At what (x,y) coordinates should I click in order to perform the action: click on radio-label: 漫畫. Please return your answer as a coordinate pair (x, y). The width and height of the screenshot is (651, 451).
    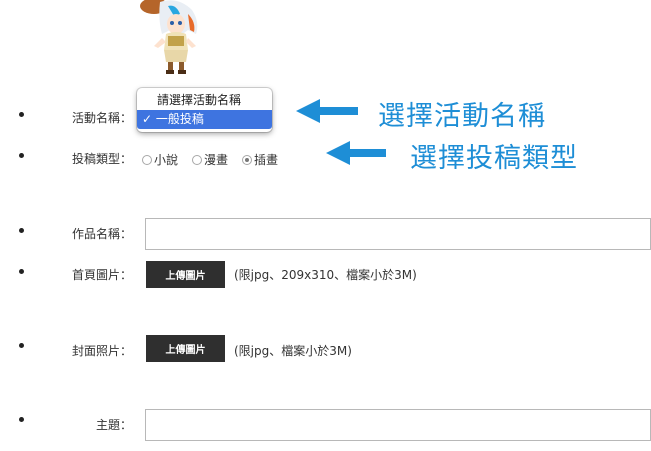
    Looking at the image, I should click on (216, 160).